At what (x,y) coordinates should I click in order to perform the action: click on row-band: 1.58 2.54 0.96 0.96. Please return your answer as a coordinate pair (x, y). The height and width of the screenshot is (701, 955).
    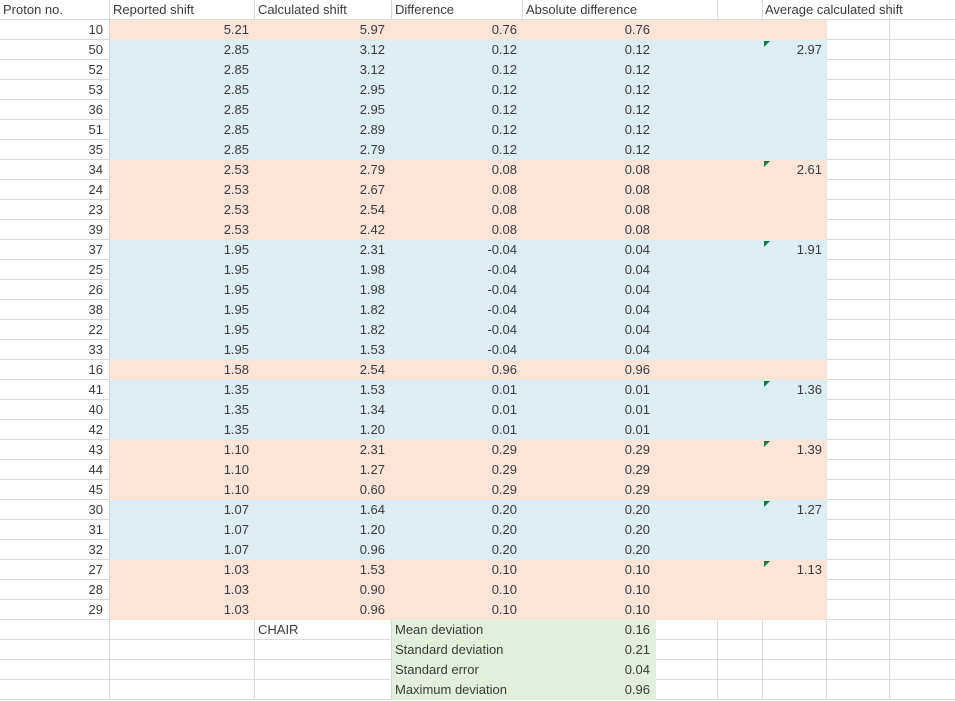
    Looking at the image, I should click on (468, 370).